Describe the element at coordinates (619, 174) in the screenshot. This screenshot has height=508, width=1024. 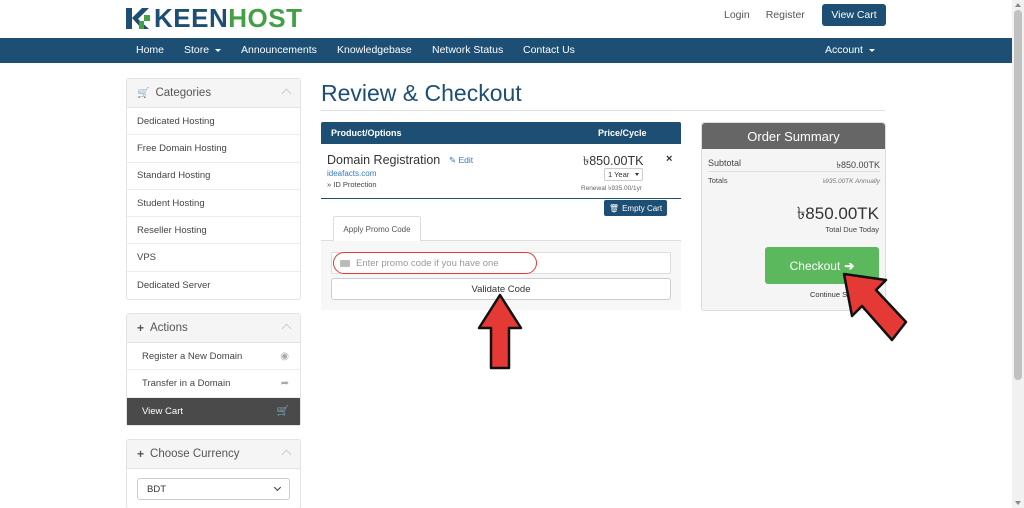
I see `billing-cycle-value: 1 Year` at that location.